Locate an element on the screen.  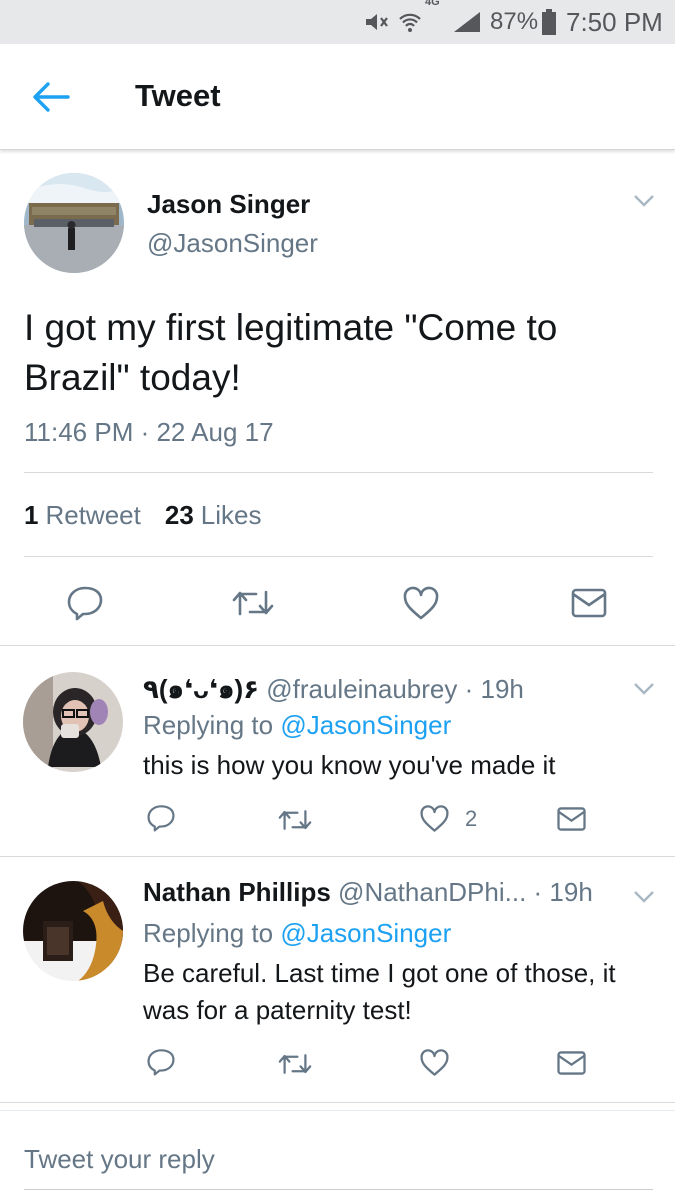
reply-text: this is how you know you've made it is located at coordinates (349, 765).